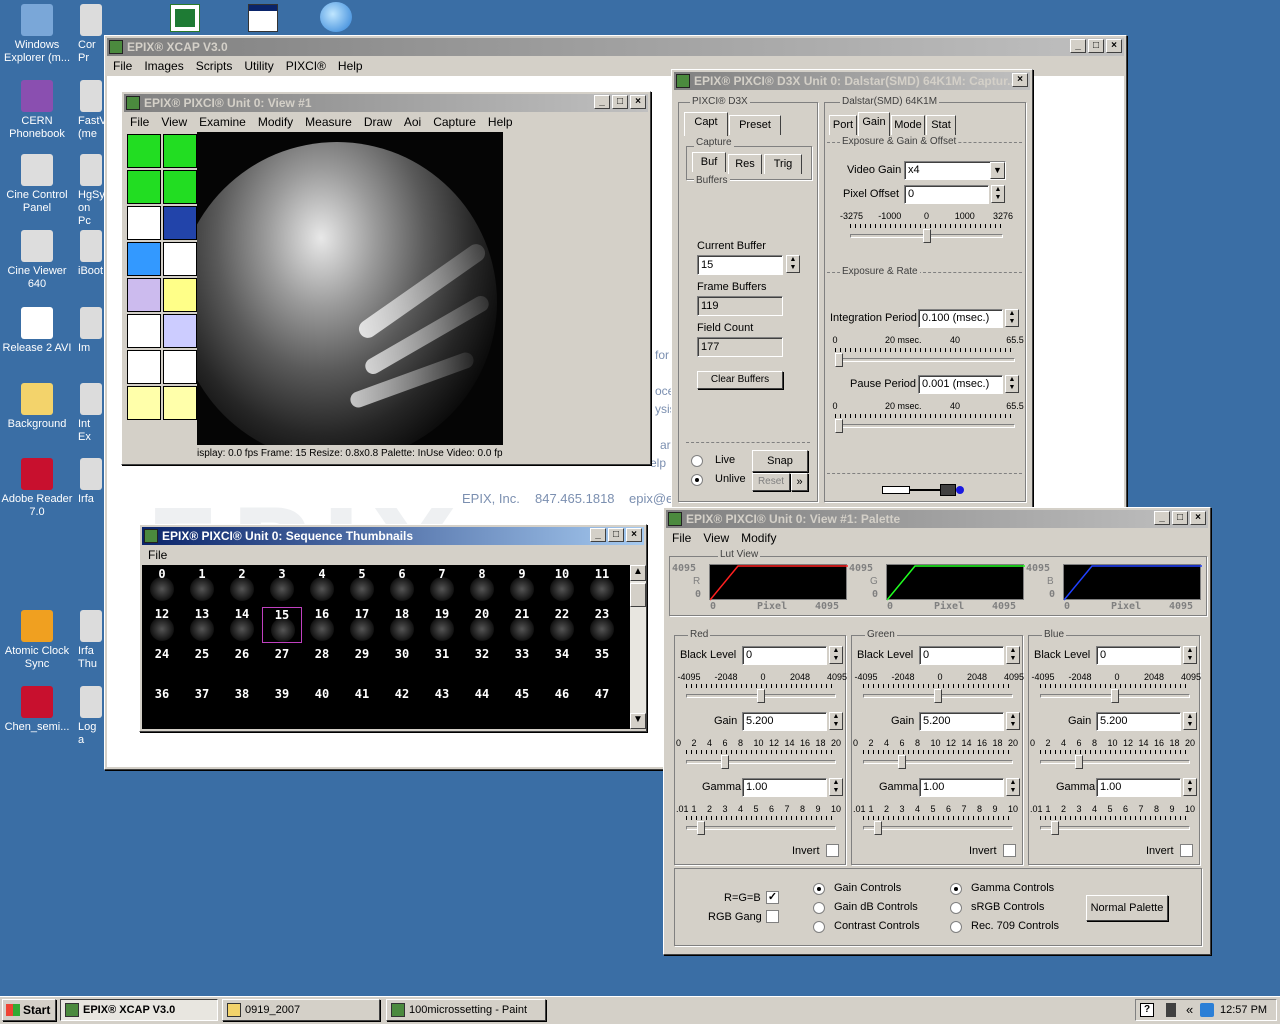 The width and height of the screenshot is (1280, 1024). I want to click on desktop-icon: HgSy on Pc, so click(91, 191).